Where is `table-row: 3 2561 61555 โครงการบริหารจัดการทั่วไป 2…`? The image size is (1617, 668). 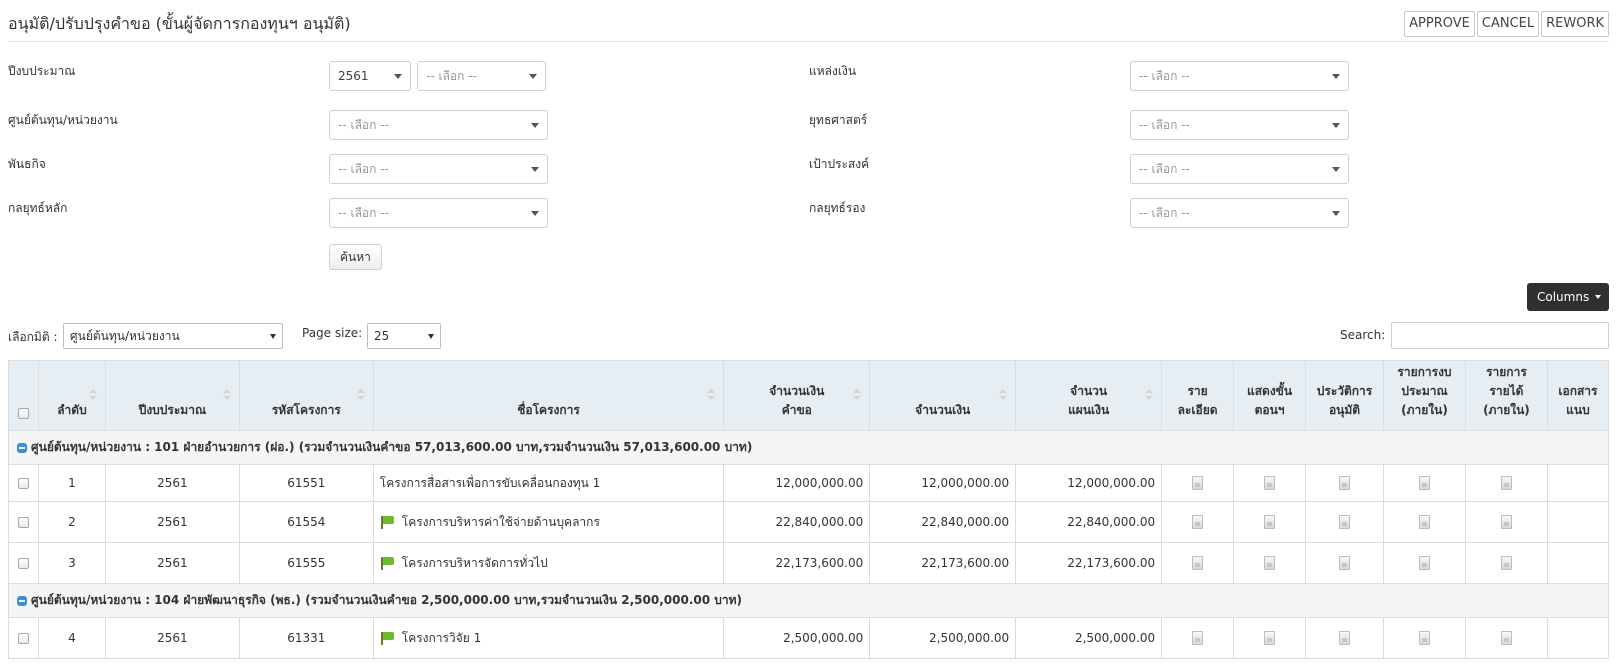
table-row: 3 2561 61555 โครงการบริหารจัดการทั่วไป 2… is located at coordinates (809, 563).